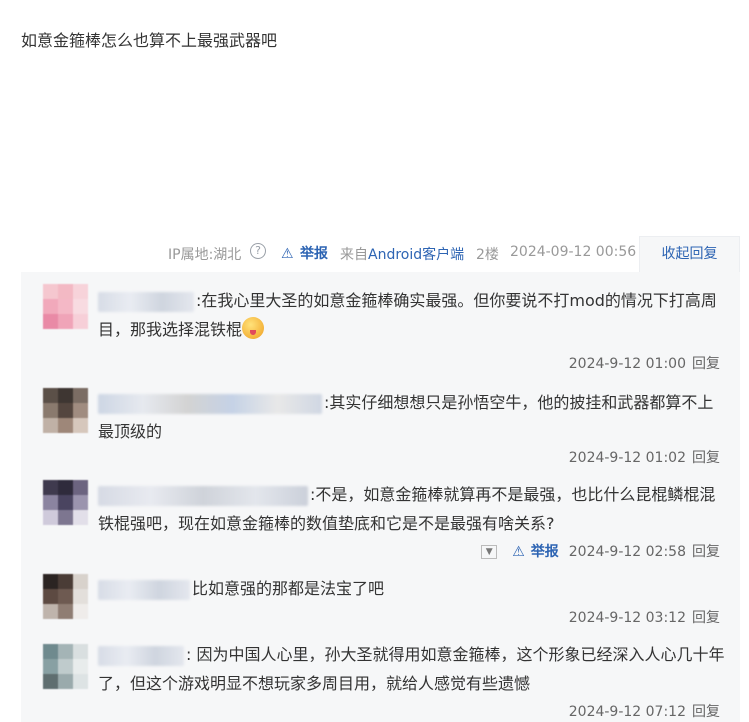 The image size is (749, 722). Describe the element at coordinates (413, 417) in the screenshot. I see `reply-content: :其实仔细想想只是孙悟空牛，他的披挂和武器都算不上最顶级的` at that location.